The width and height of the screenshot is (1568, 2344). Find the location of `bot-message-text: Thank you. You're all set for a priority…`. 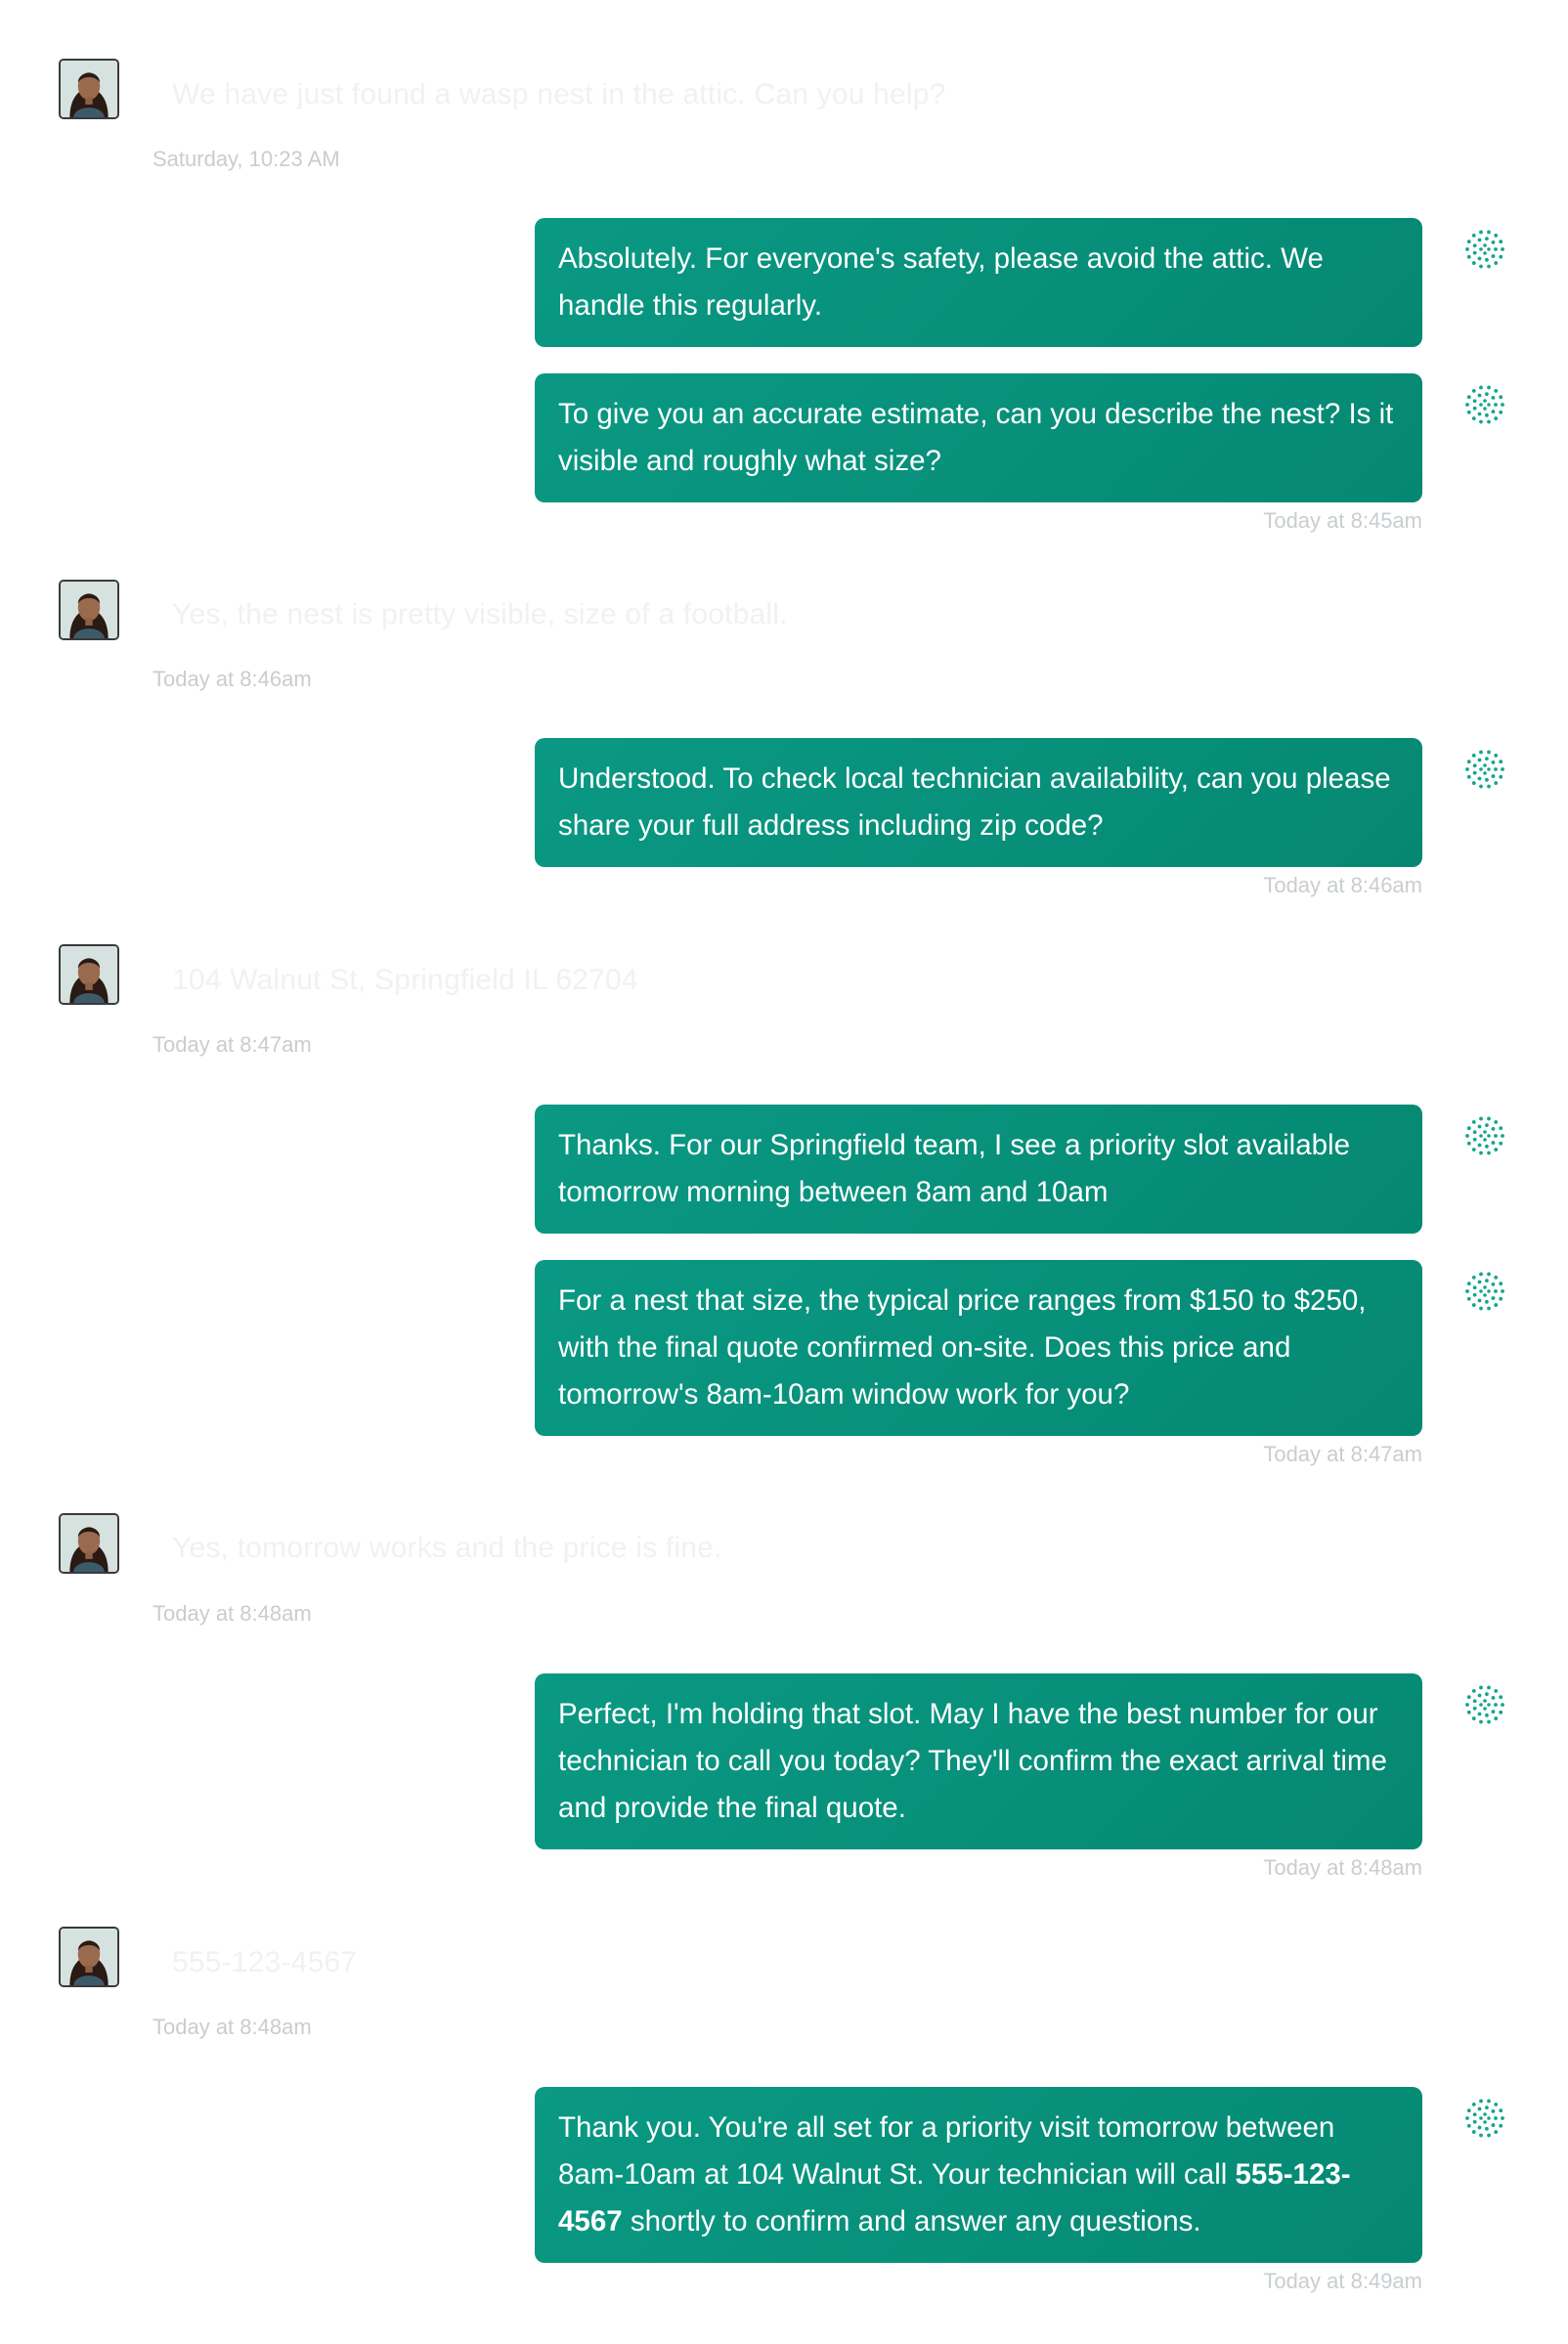

bot-message-text: Thank you. You're all set for a priority… is located at coordinates (947, 2151).